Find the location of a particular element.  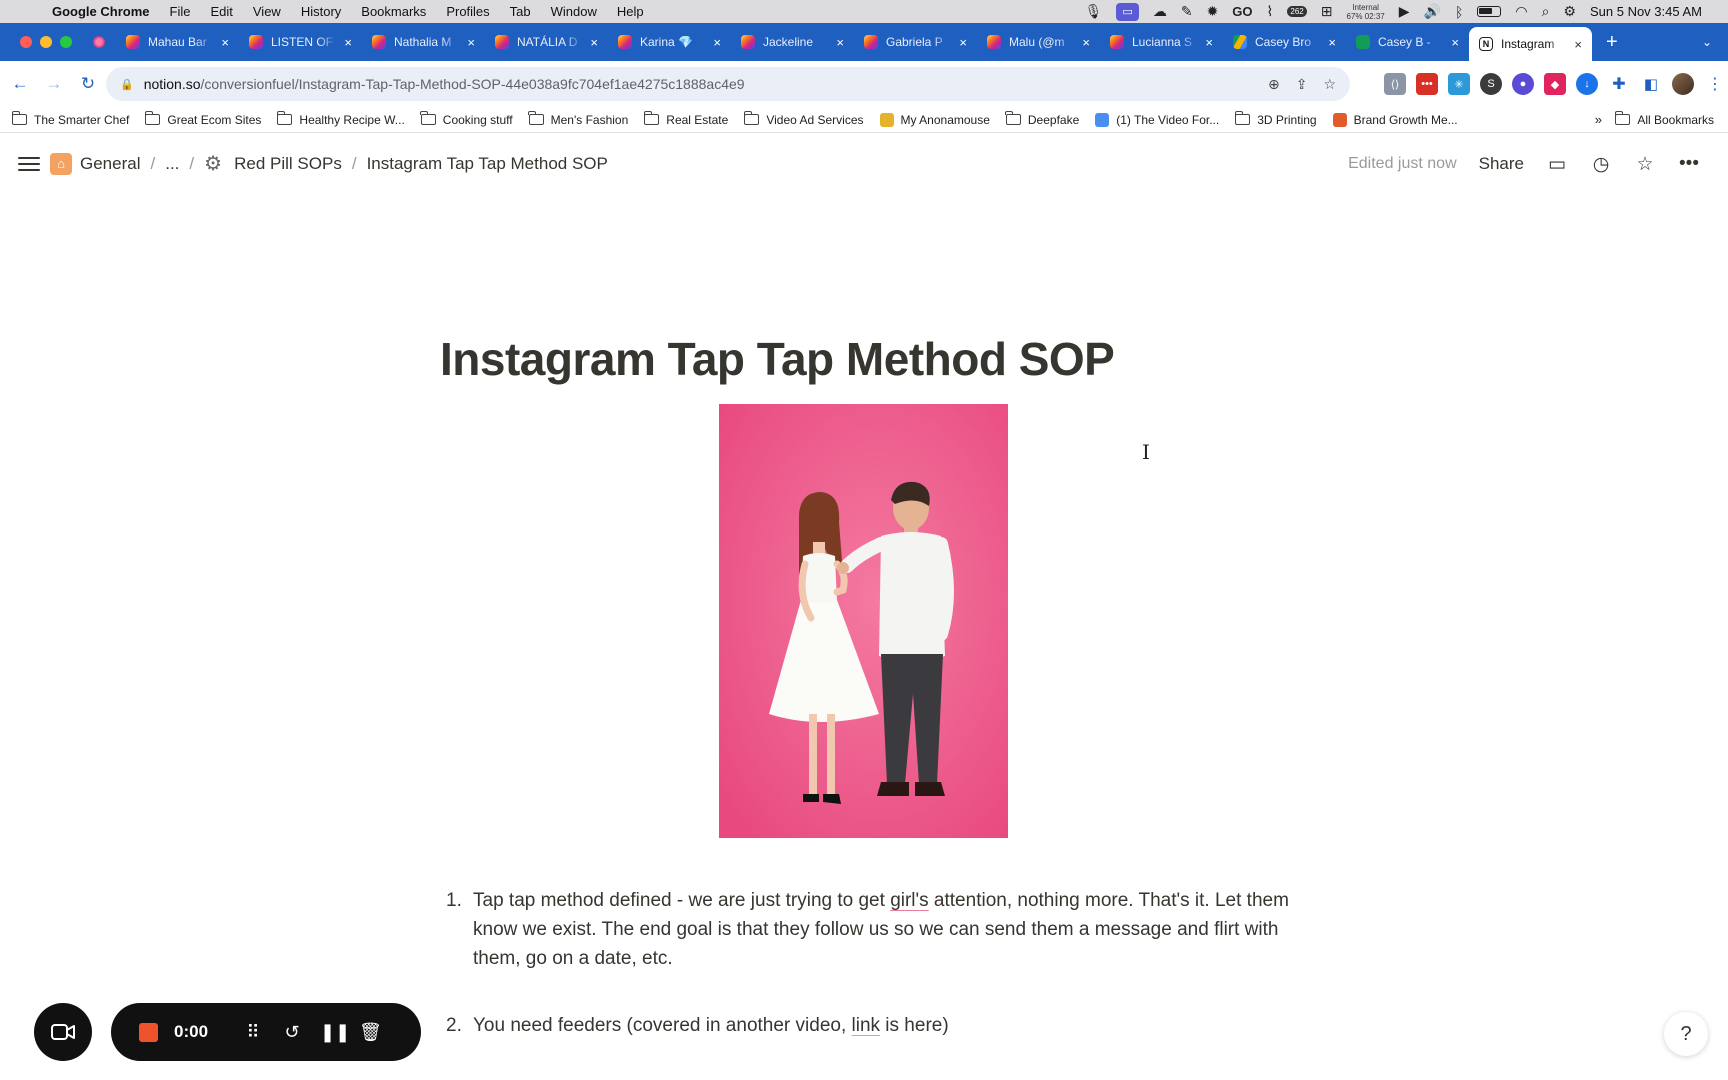

screen-share-icon: ▭ is located at coordinates (1127, 11).